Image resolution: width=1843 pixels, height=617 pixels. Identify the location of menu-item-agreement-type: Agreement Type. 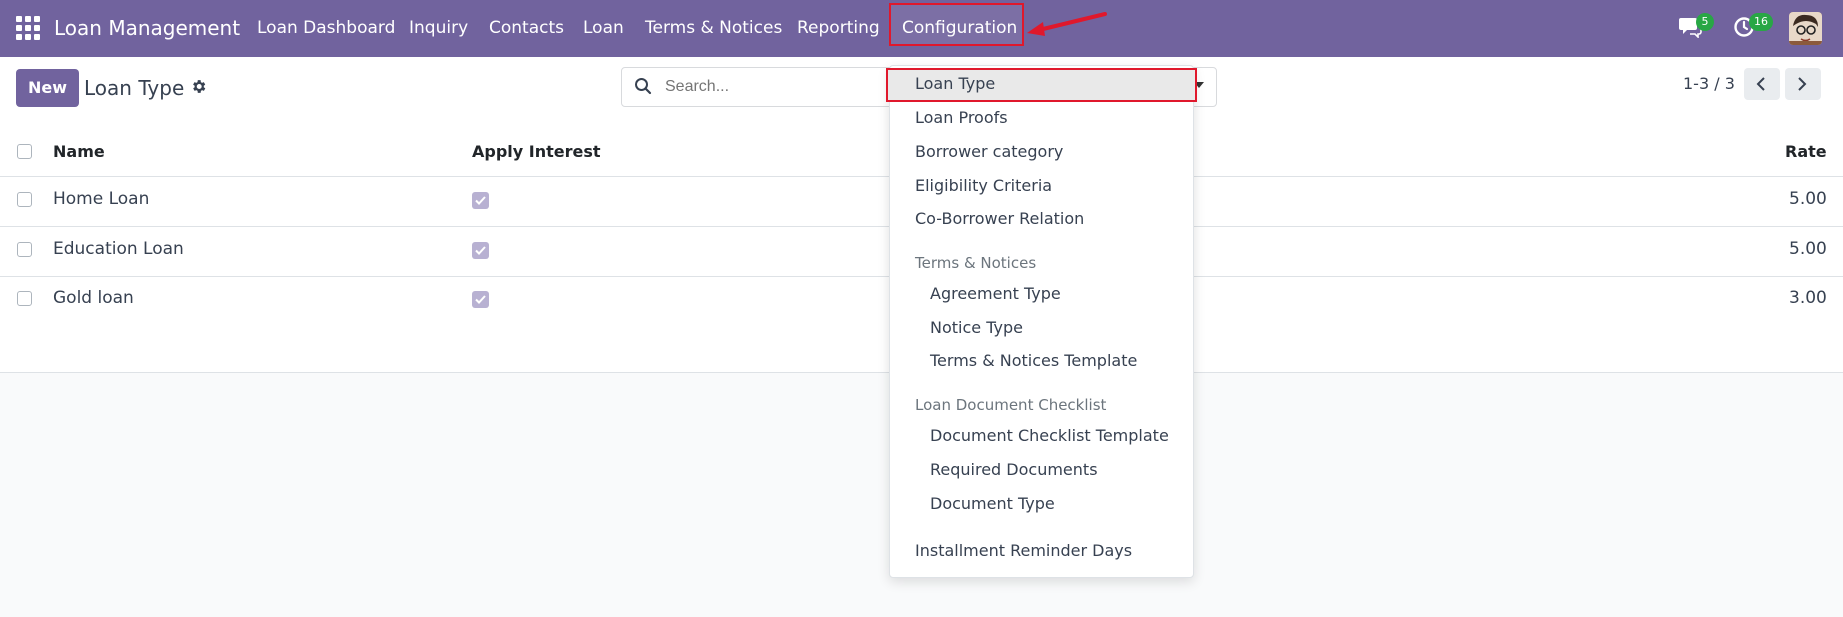
(995, 293).